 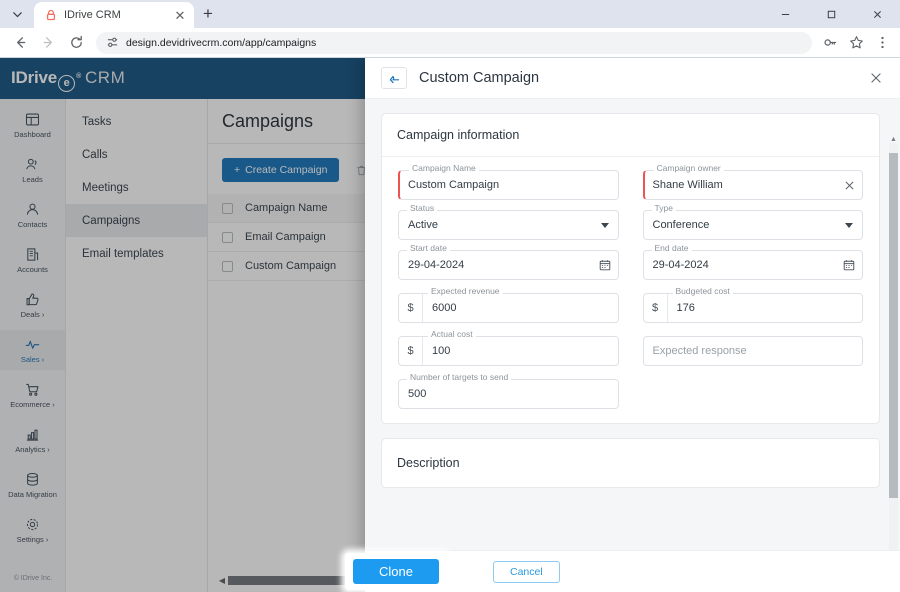 What do you see at coordinates (680, 265) in the screenshot?
I see `end-date-value: 29-04-2024` at bounding box center [680, 265].